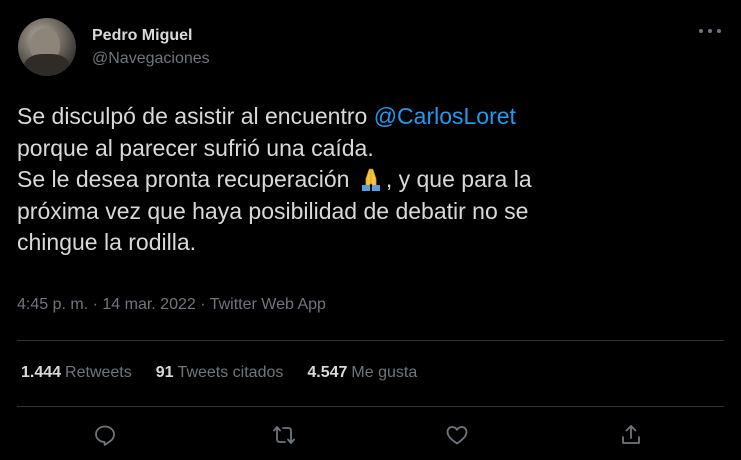 This screenshot has height=460, width=741. Describe the element at coordinates (370, 437) in the screenshot. I see `action-bar` at that location.